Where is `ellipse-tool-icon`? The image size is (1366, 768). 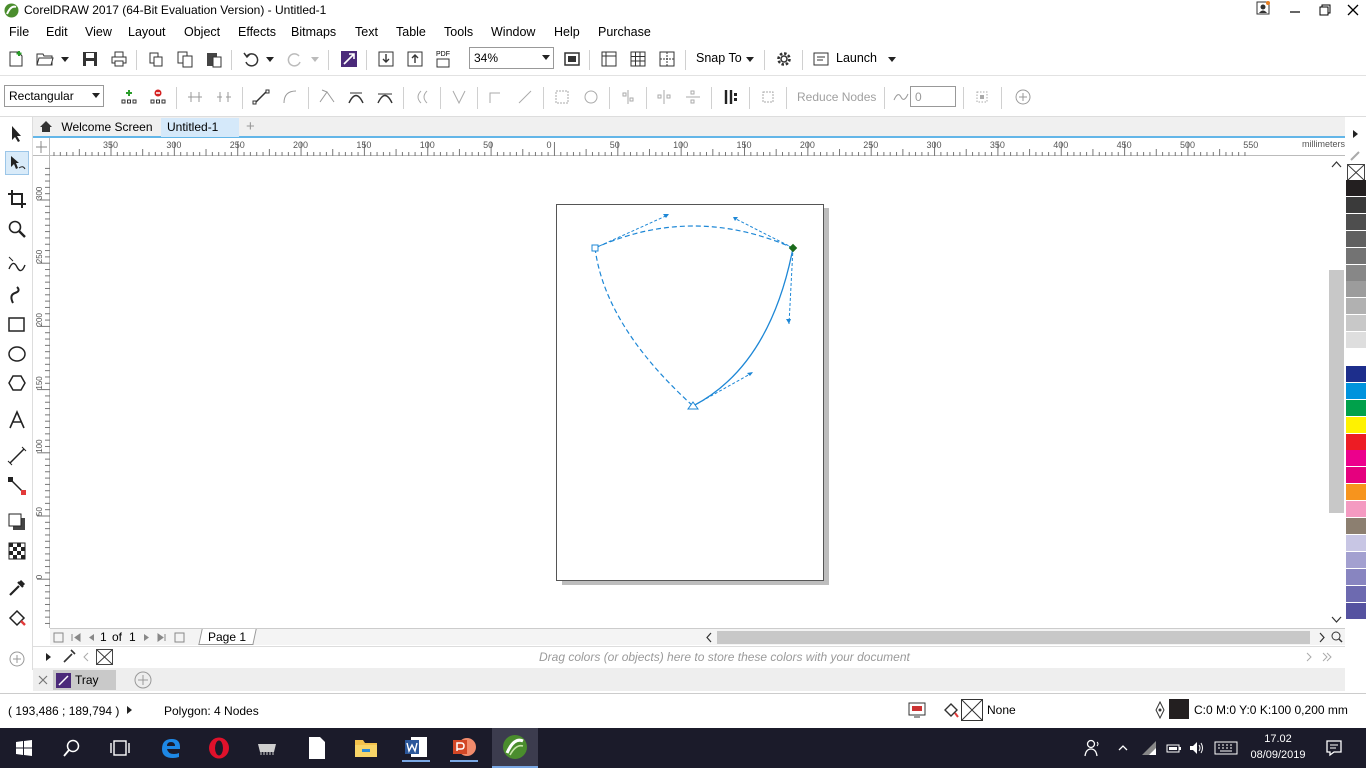 ellipse-tool-icon is located at coordinates (17, 354).